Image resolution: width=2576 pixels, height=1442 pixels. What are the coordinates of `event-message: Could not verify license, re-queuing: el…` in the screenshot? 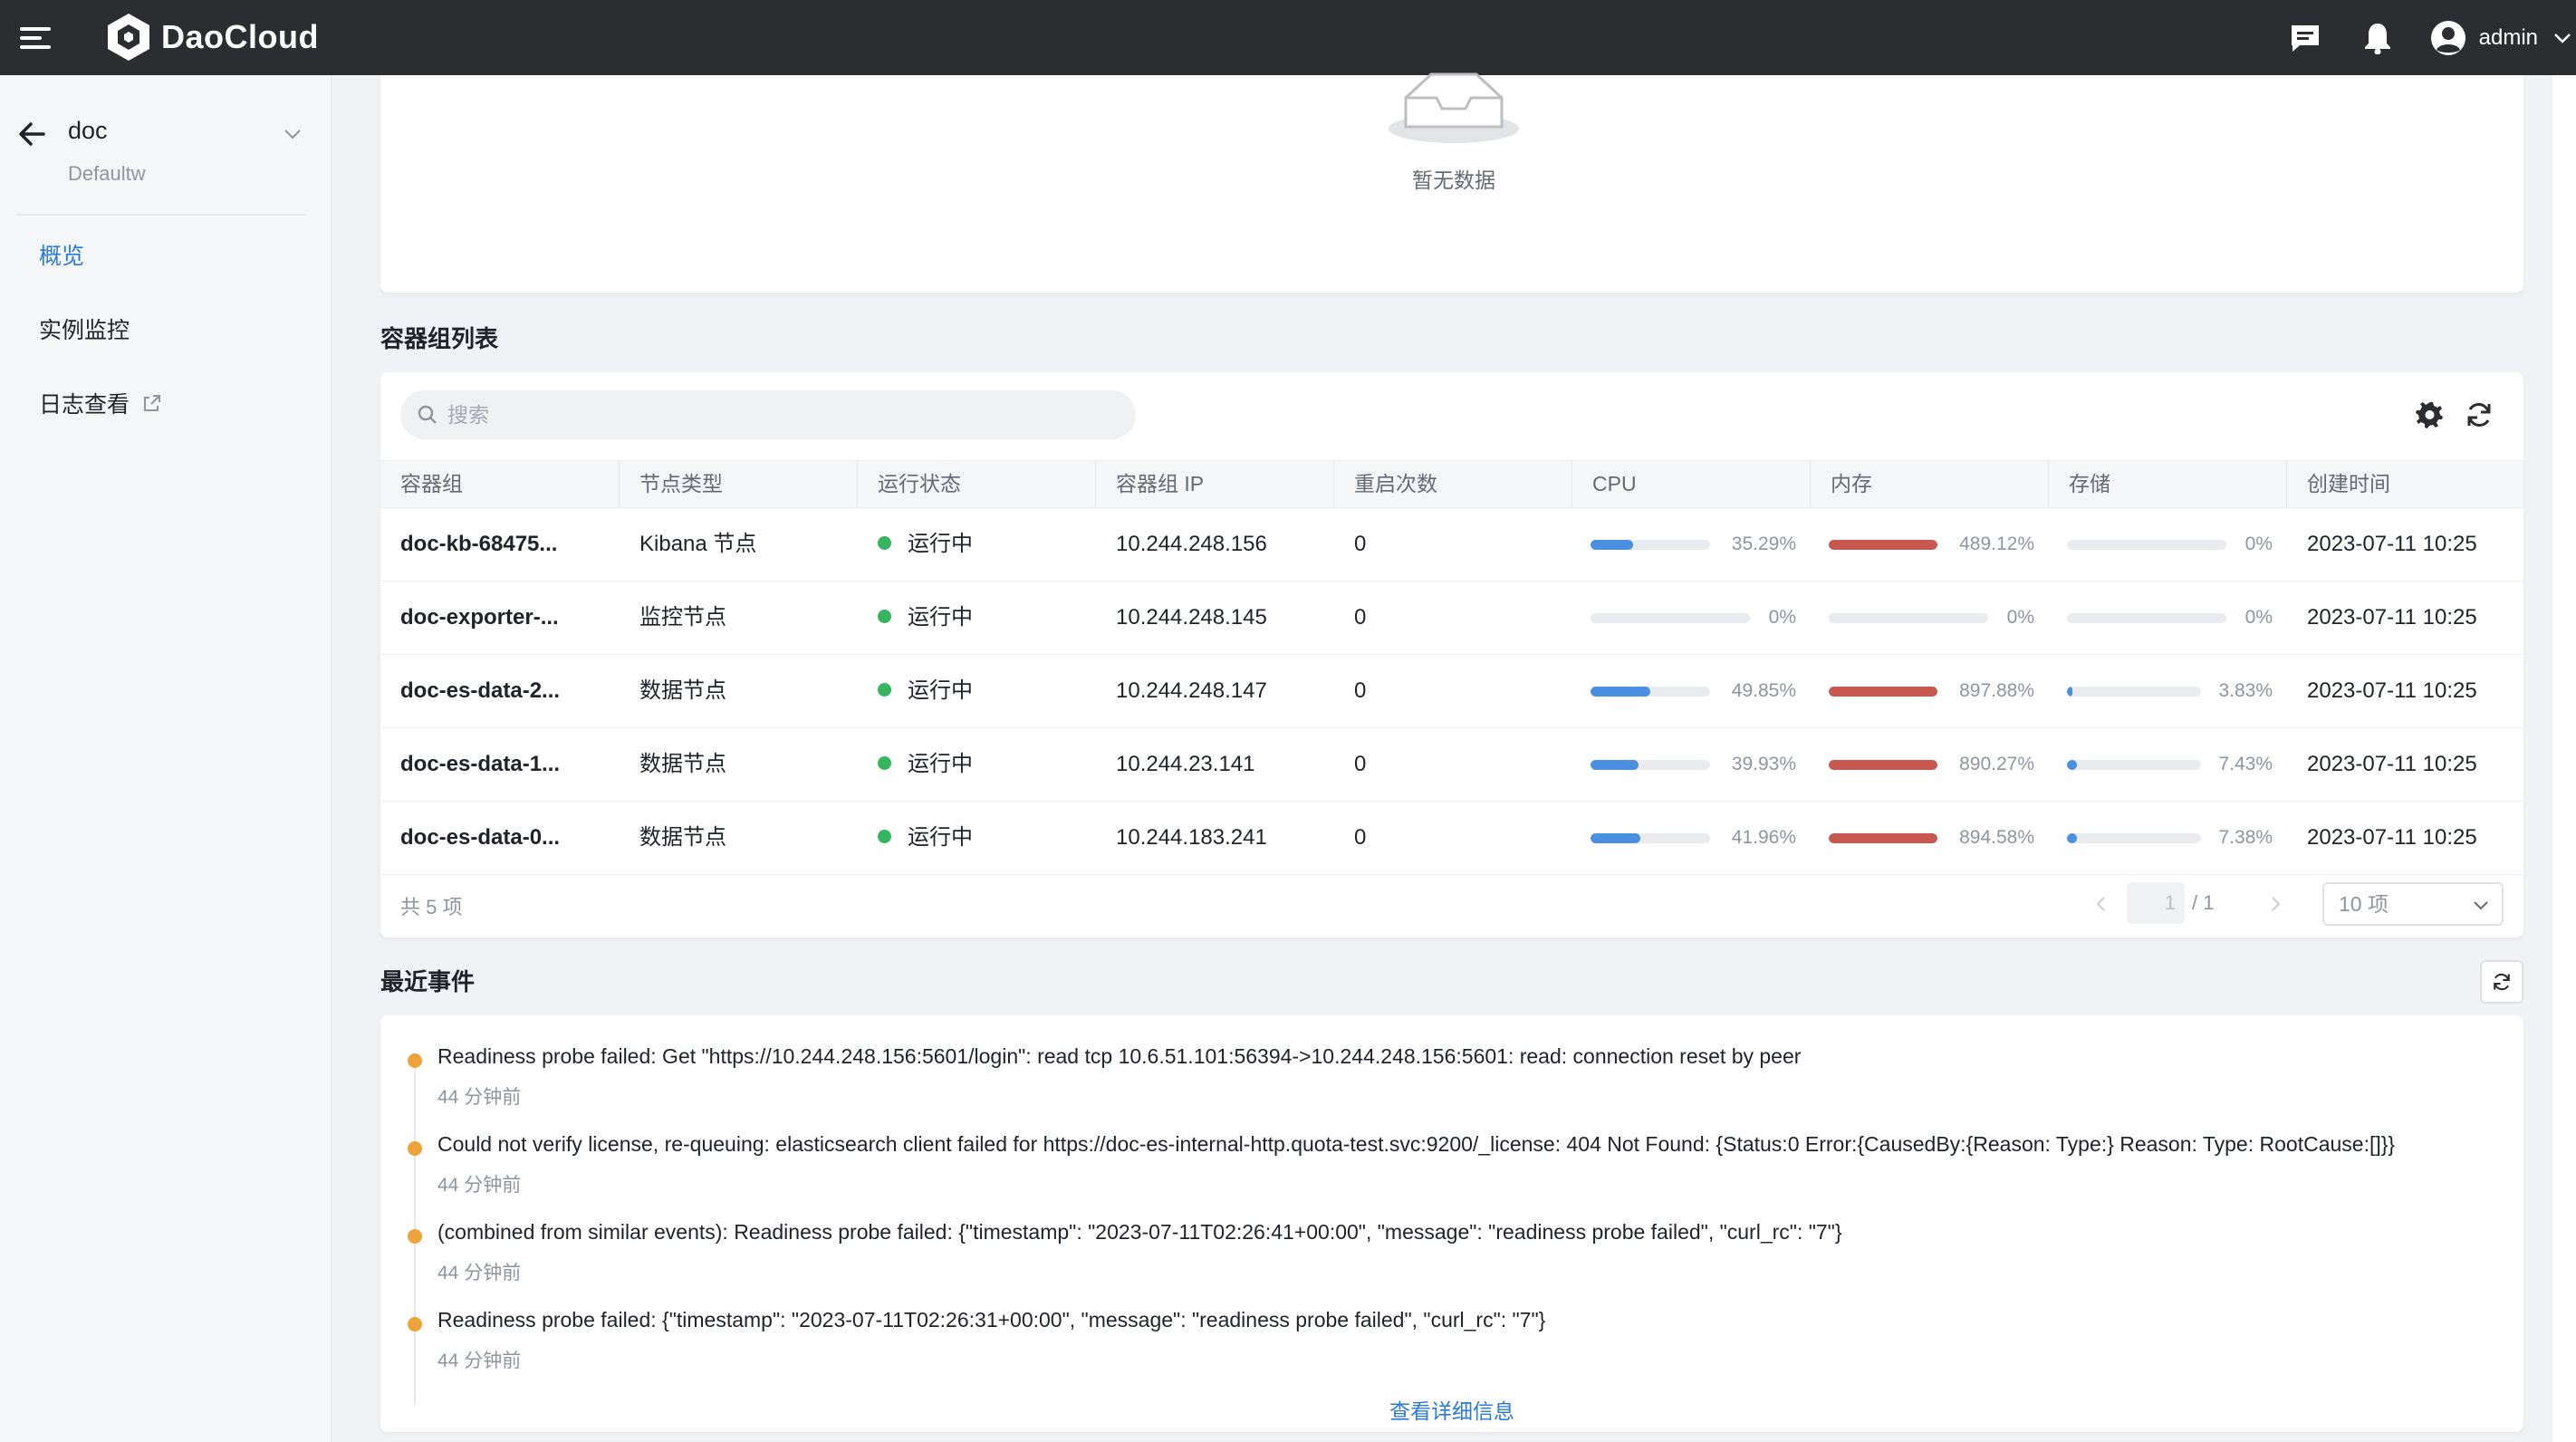 It's located at (1416, 1144).